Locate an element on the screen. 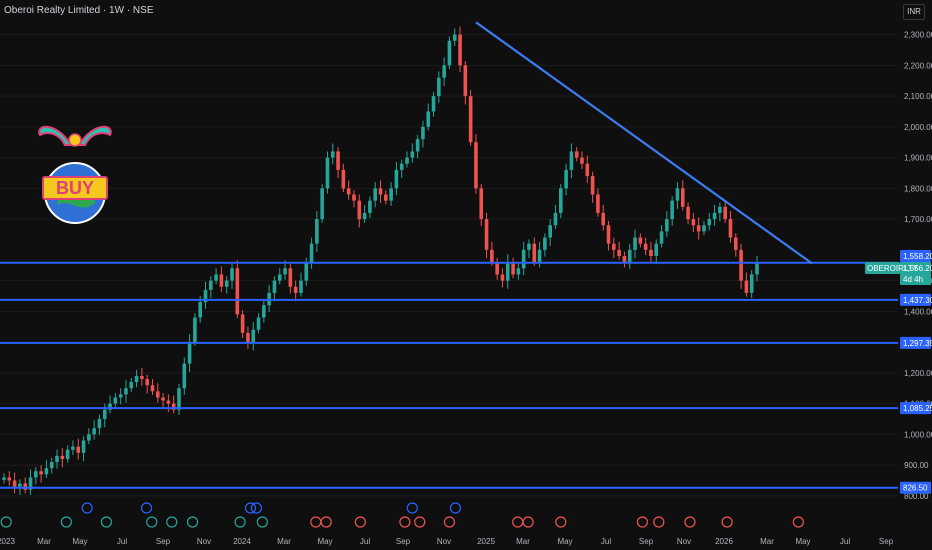  ticker-badge-text: OBEROIRLTY is located at coordinates (893, 268).